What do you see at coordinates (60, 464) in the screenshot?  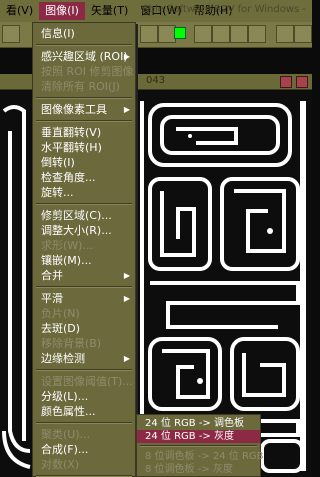 I see `menu-item-label: 对数(X)` at bounding box center [60, 464].